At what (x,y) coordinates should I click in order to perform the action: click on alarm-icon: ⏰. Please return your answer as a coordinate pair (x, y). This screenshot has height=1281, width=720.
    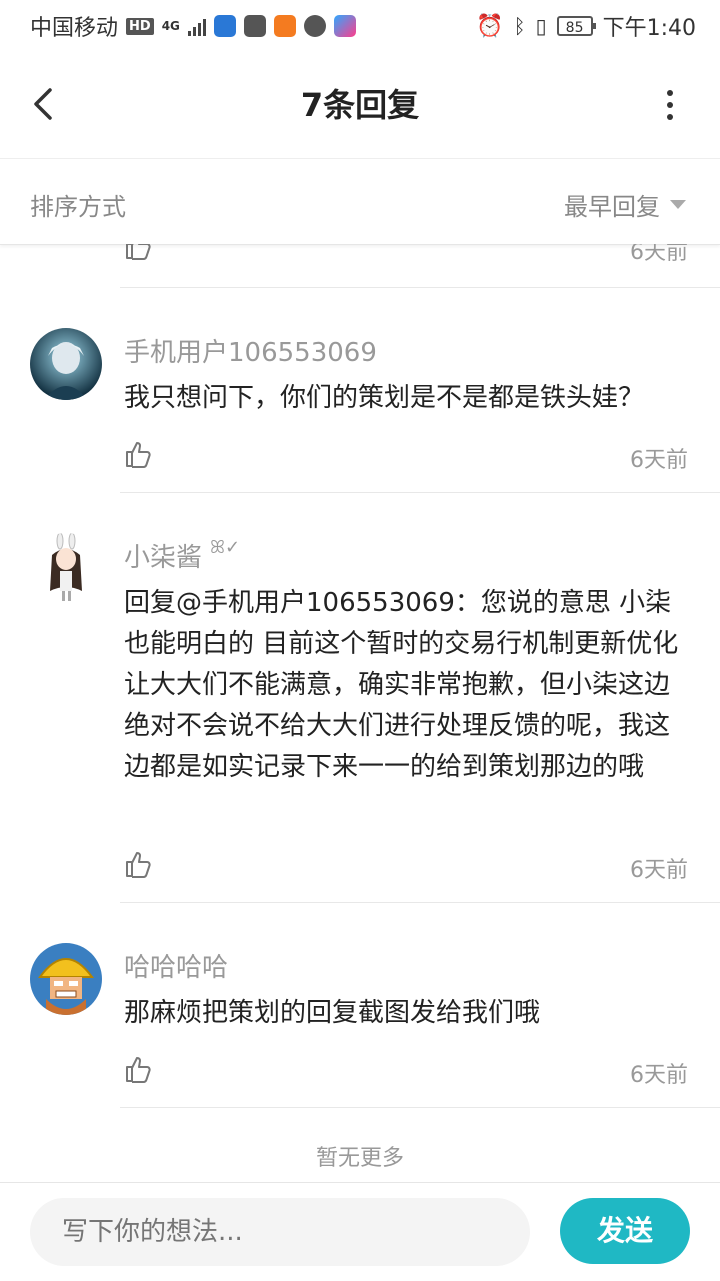
    Looking at the image, I should click on (490, 26).